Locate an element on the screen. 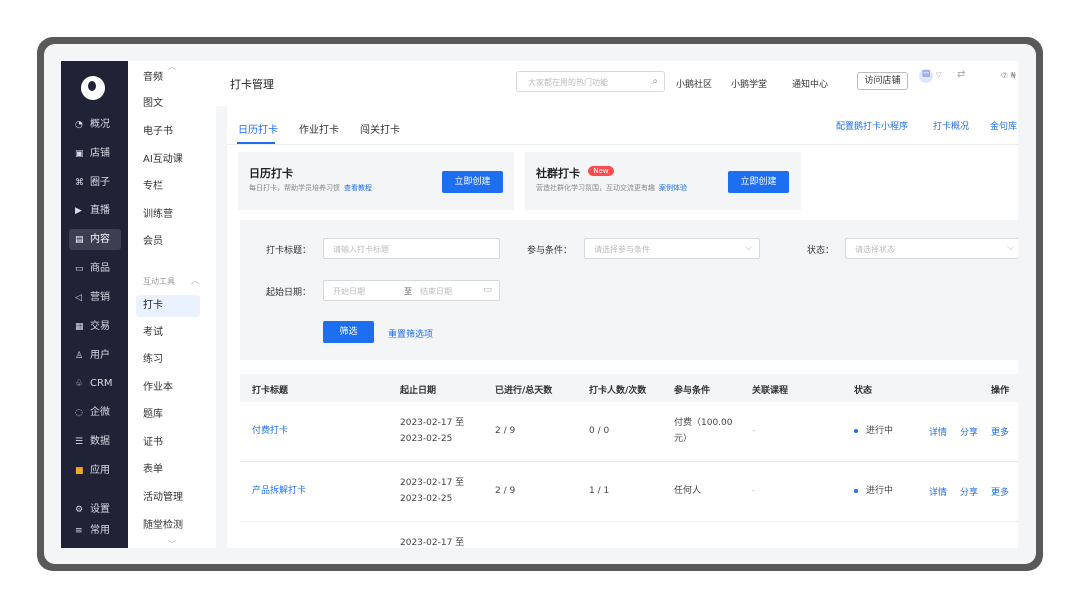 This screenshot has height=608, width=1080. menu-item-checkin: 打卡 is located at coordinates (168, 306).